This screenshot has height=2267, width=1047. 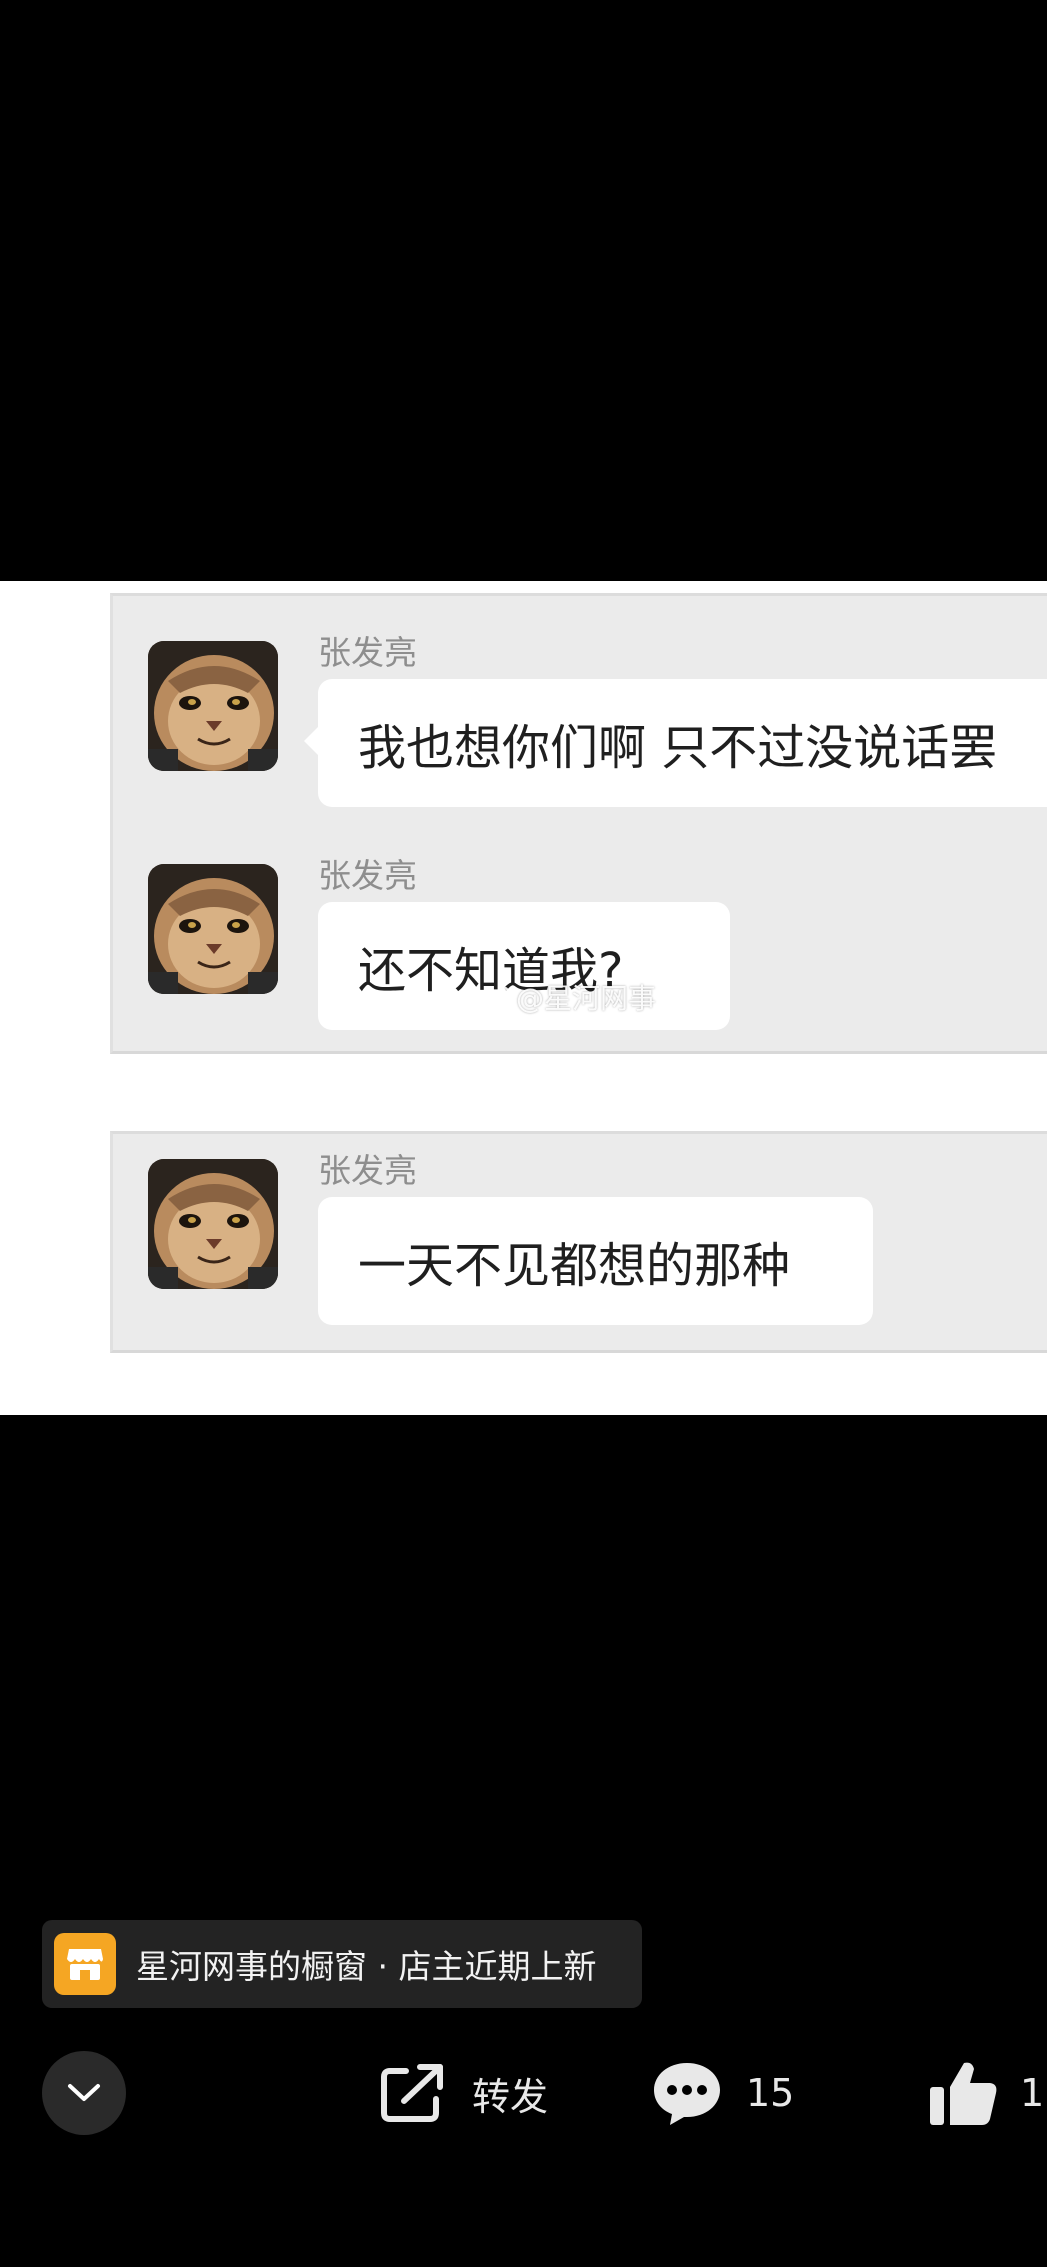 What do you see at coordinates (1033, 2093) in the screenshot?
I see `like-count: 11` at bounding box center [1033, 2093].